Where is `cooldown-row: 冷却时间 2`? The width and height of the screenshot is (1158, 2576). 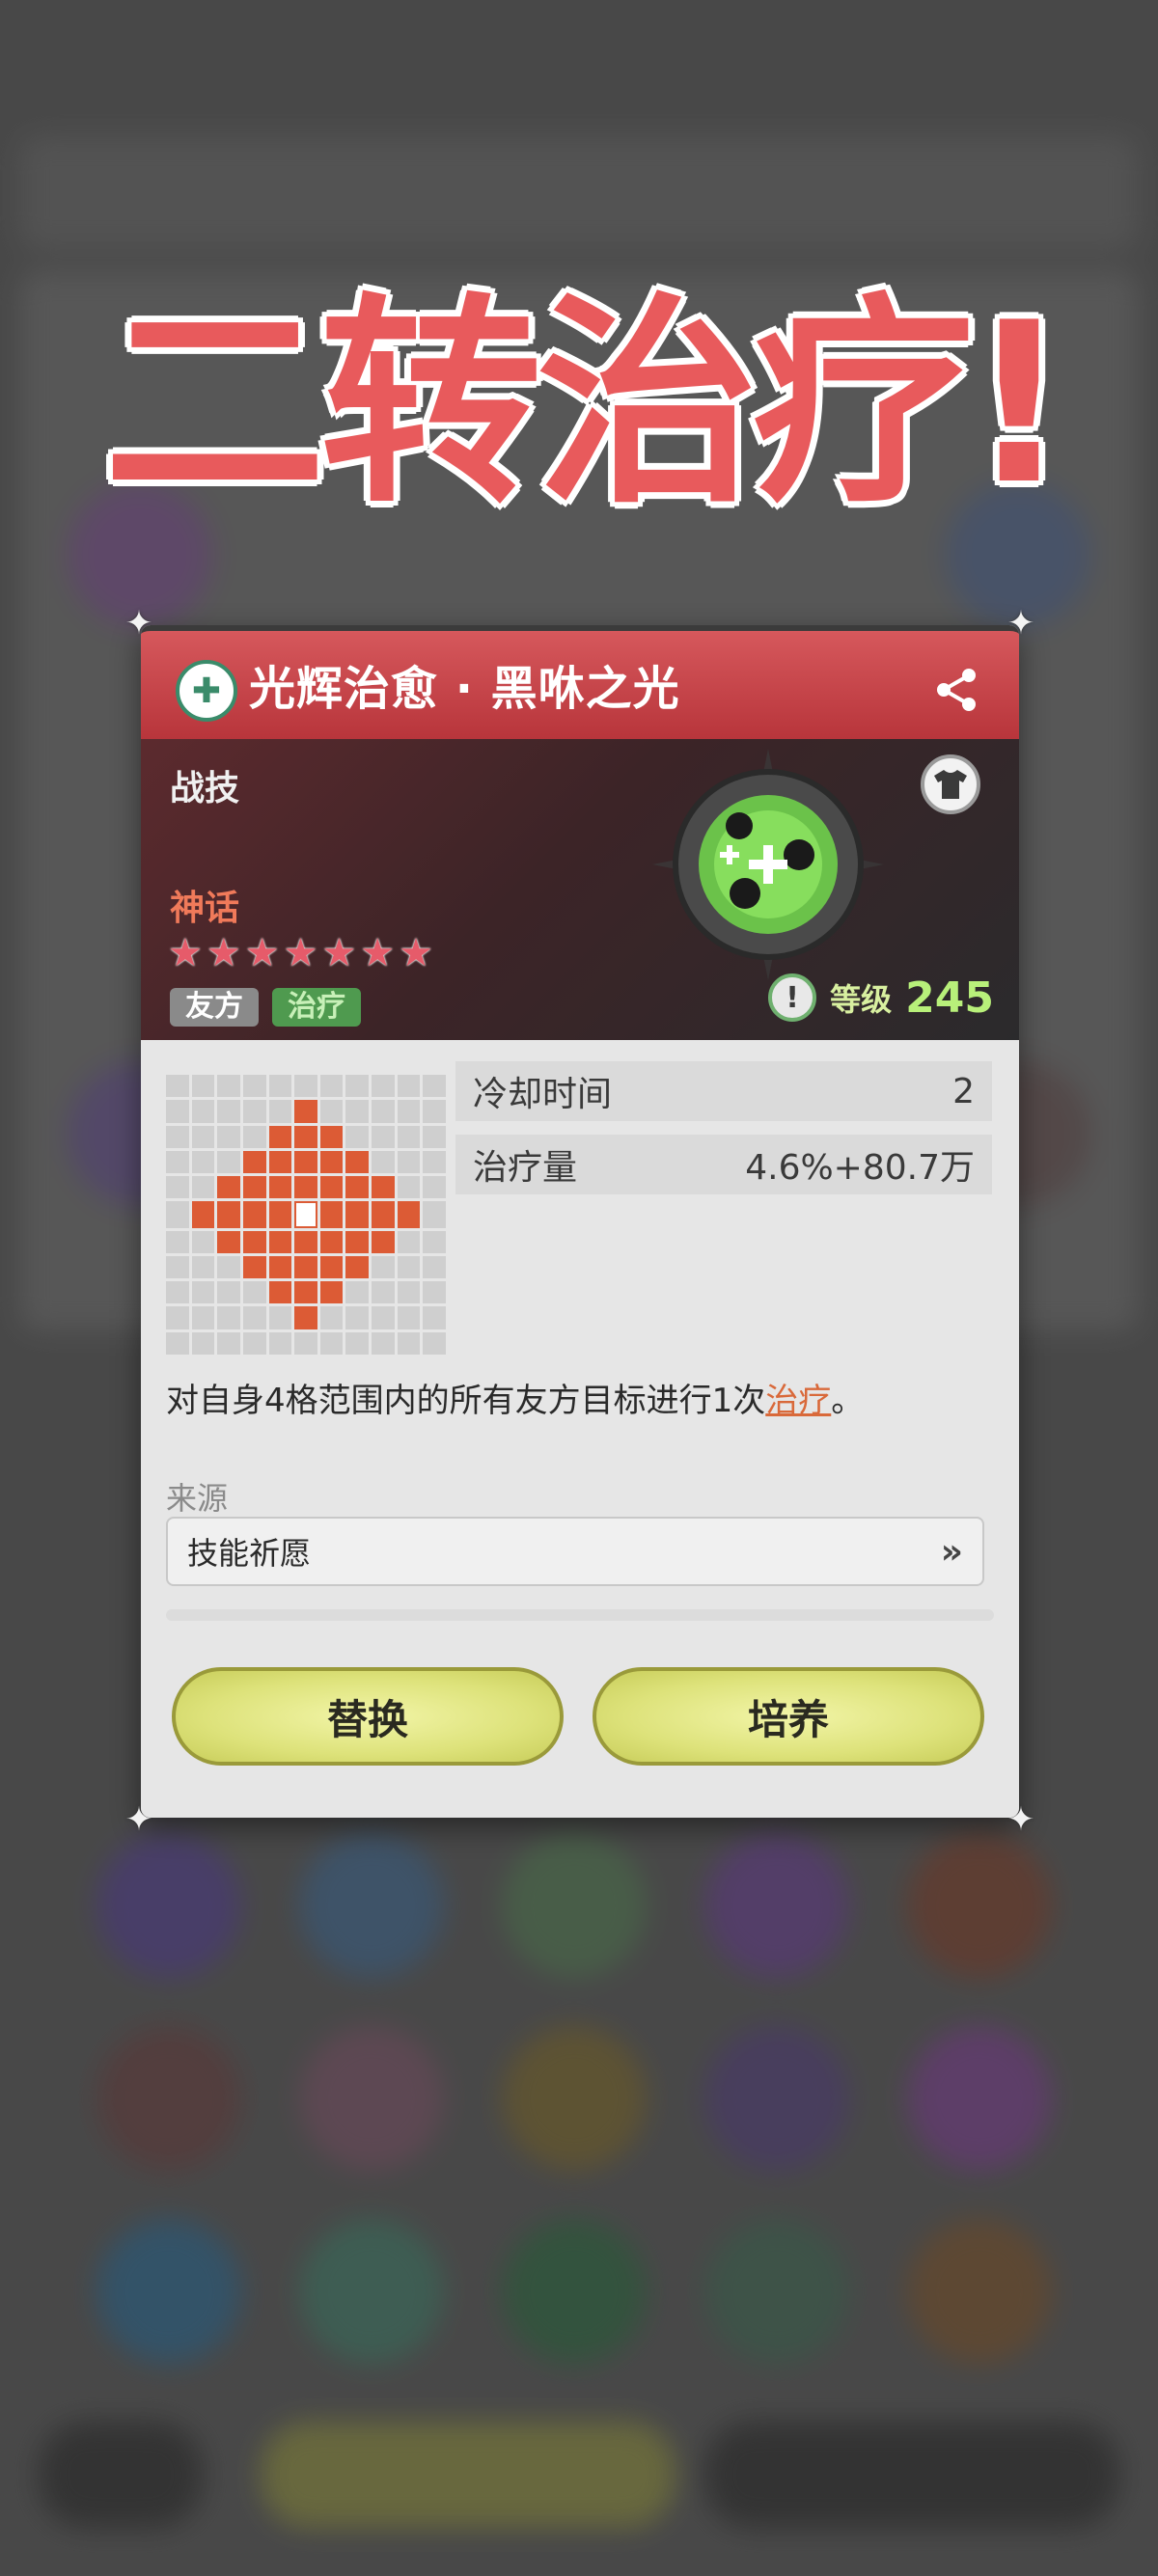 cooldown-row: 冷却时间 2 is located at coordinates (723, 1091).